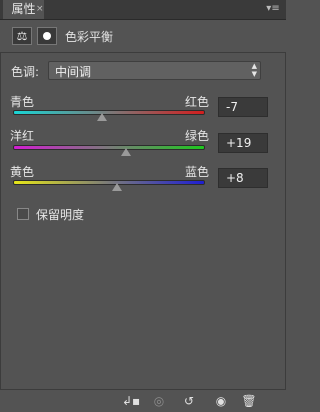 The height and width of the screenshot is (412, 320). Describe the element at coordinates (131, 401) in the screenshot. I see `clip-to-layer-icon: ↲▪` at that location.